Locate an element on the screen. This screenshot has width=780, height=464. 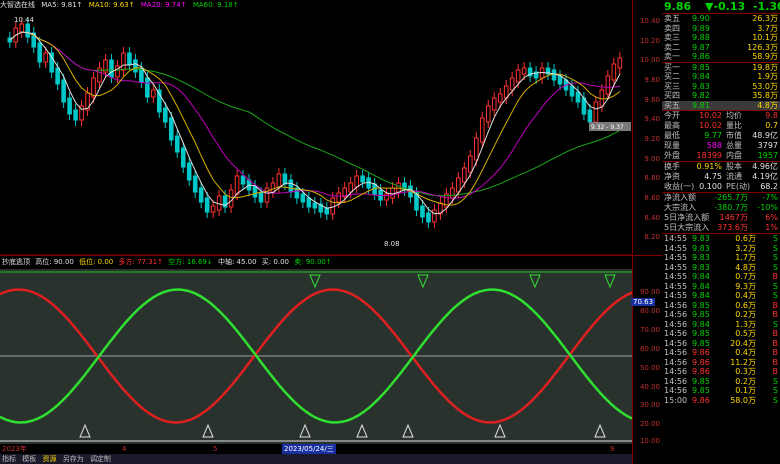
tick-row: 14:56 9.86 11.2万 B is located at coordinates (721, 362).